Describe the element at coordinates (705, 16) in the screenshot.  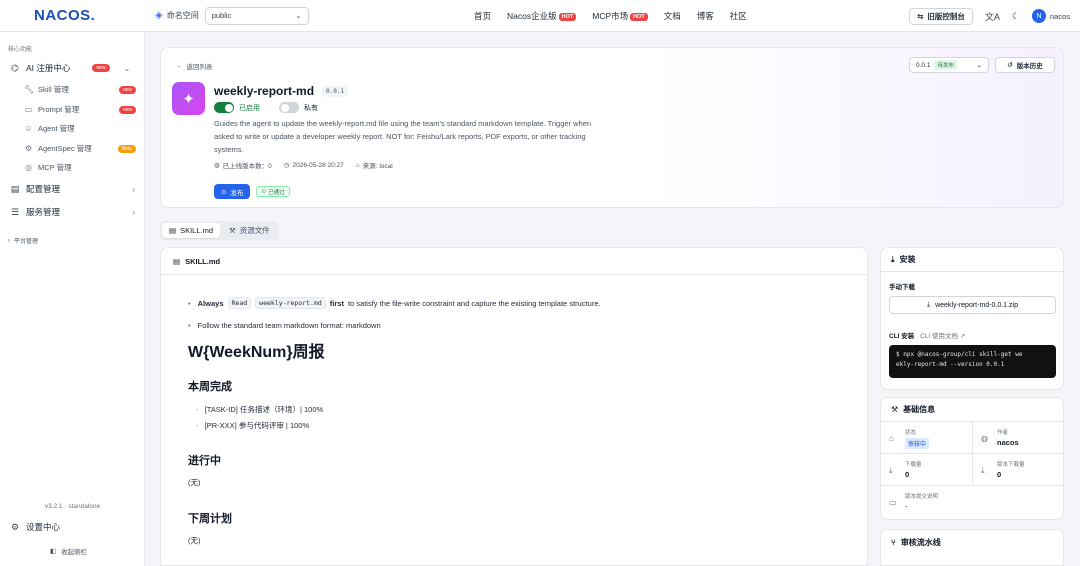
I see `nav-blog: 博客` at that location.